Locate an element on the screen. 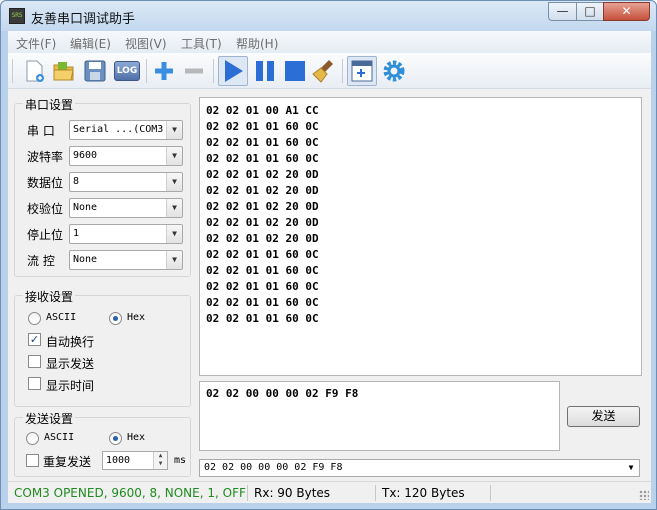 Image resolution: width=657 pixels, height=510 pixels. flow-select: None ▼ is located at coordinates (126, 260).